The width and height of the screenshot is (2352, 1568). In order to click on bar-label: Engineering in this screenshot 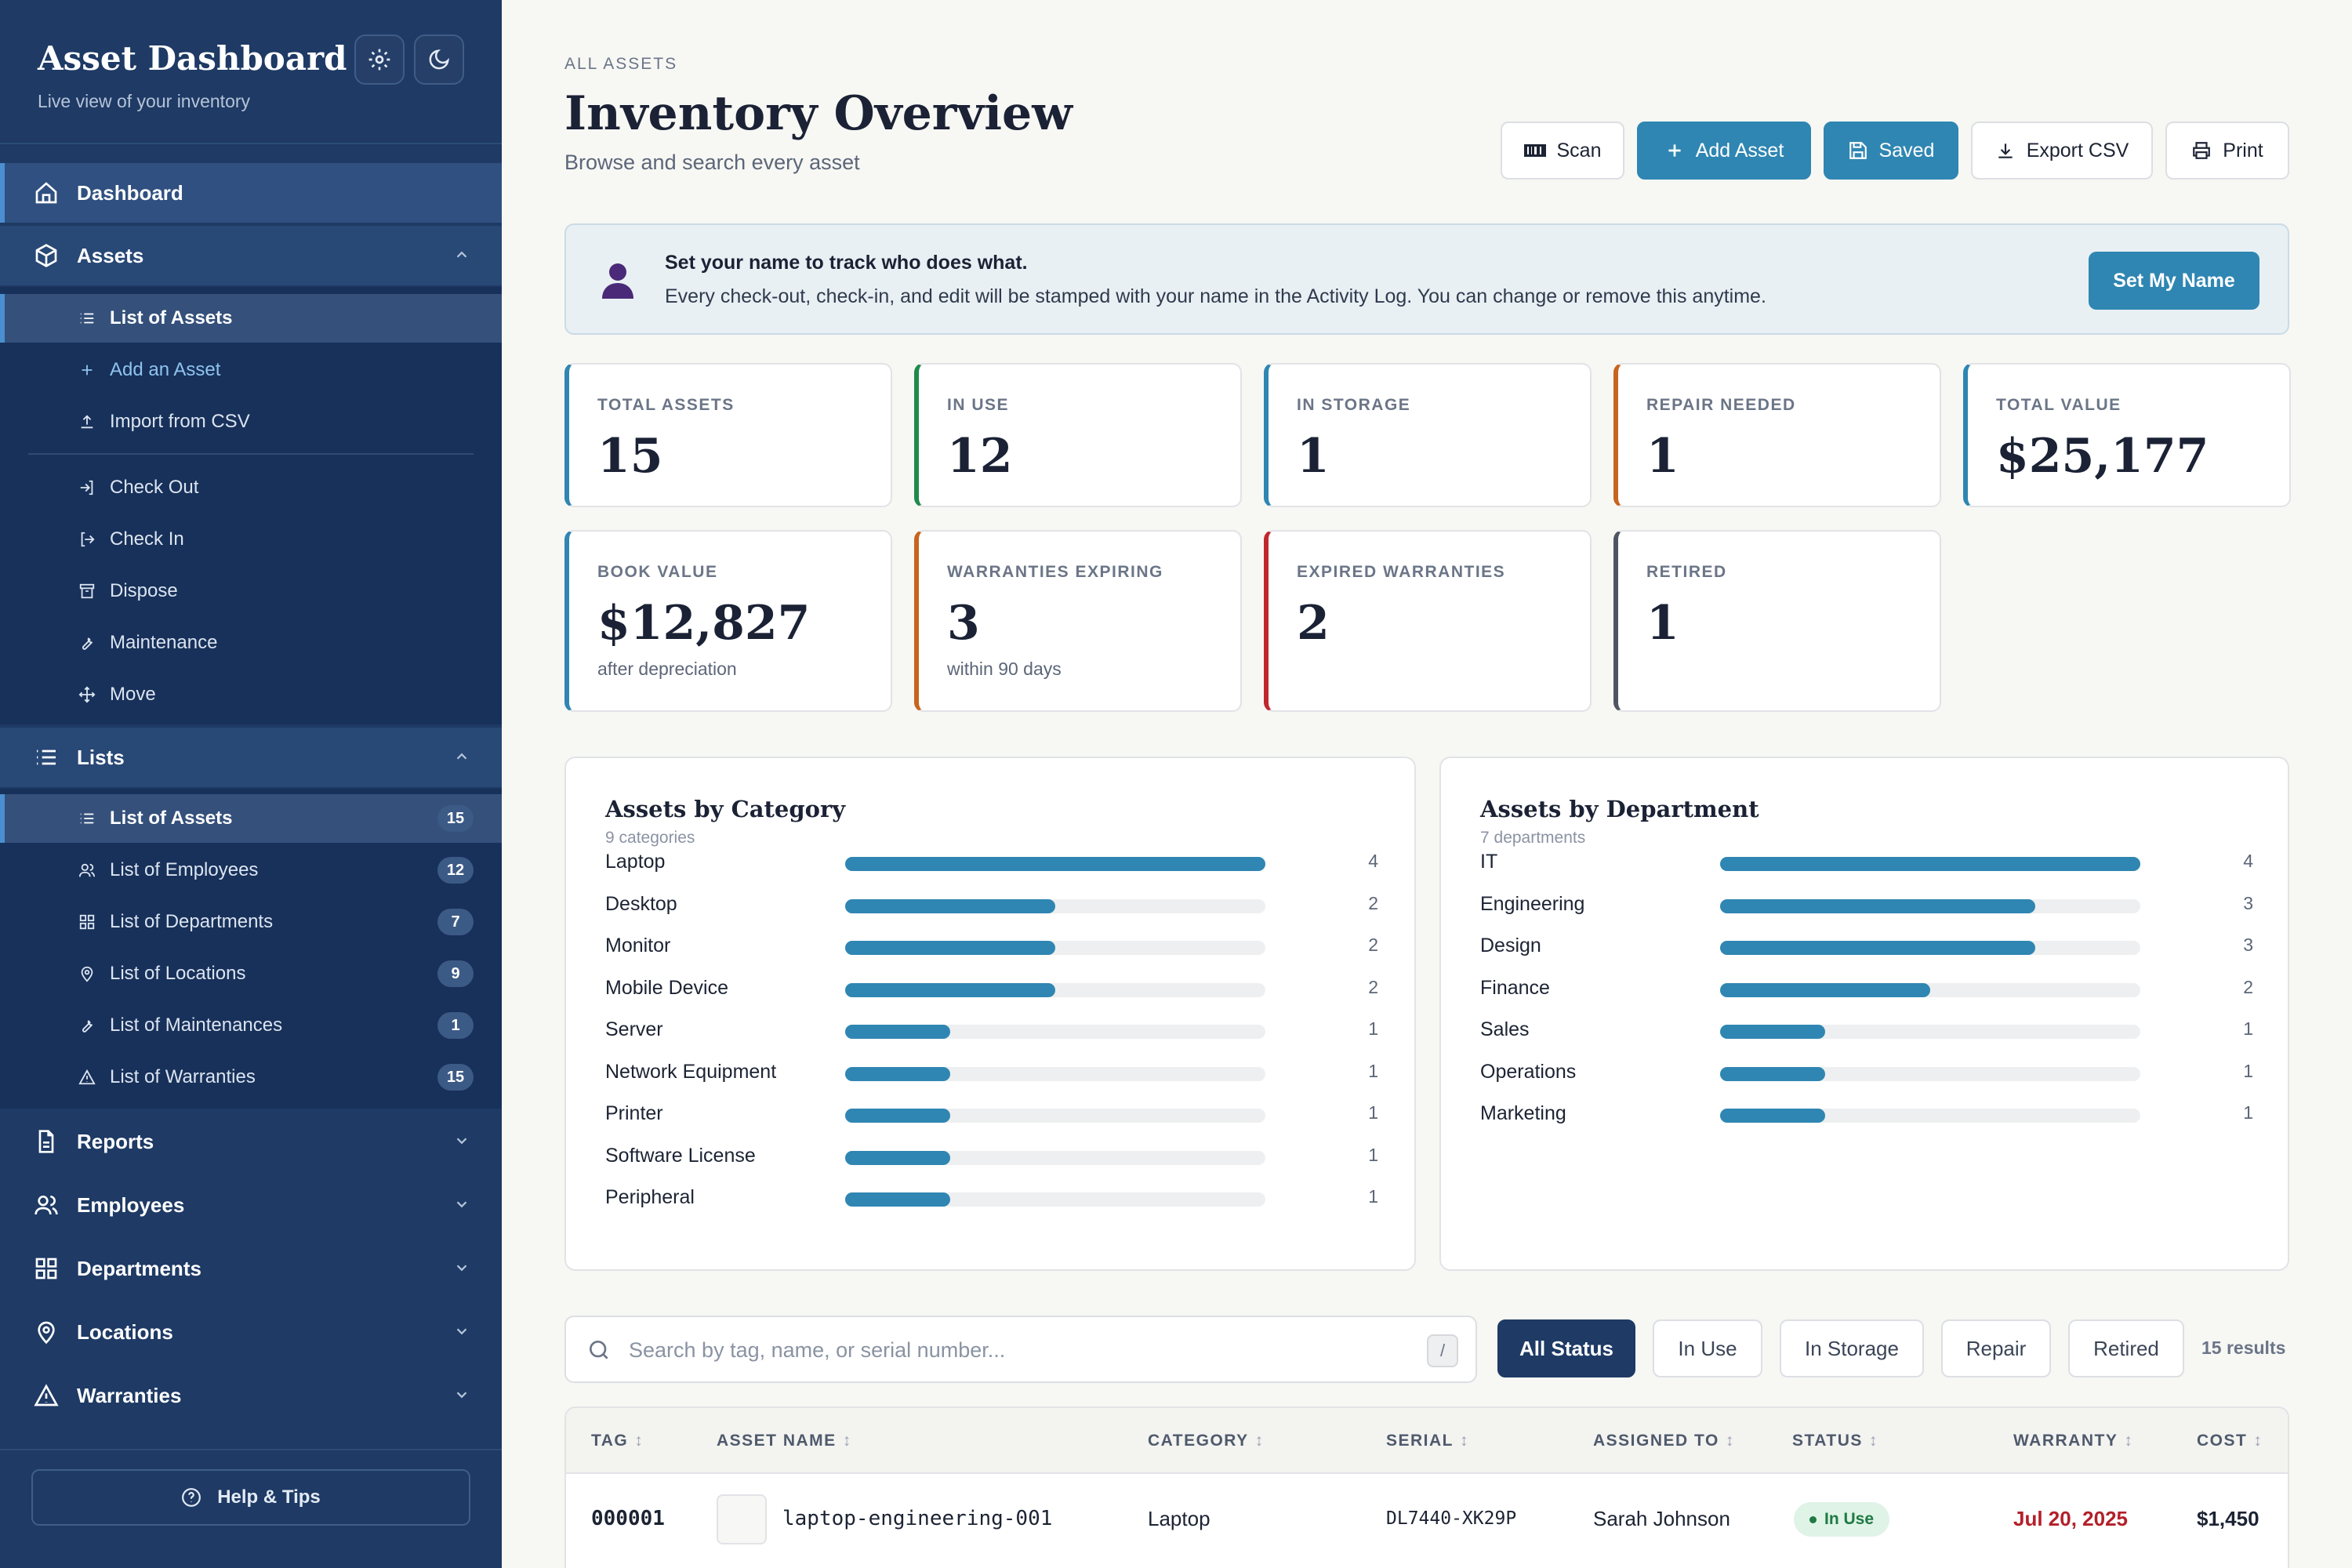, I will do `click(1532, 904)`.